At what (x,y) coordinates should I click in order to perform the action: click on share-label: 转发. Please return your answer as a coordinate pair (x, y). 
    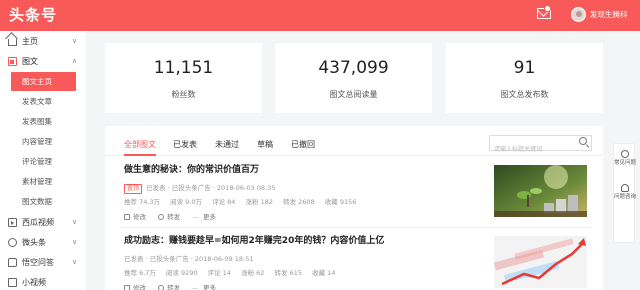
    Looking at the image, I should click on (174, 287).